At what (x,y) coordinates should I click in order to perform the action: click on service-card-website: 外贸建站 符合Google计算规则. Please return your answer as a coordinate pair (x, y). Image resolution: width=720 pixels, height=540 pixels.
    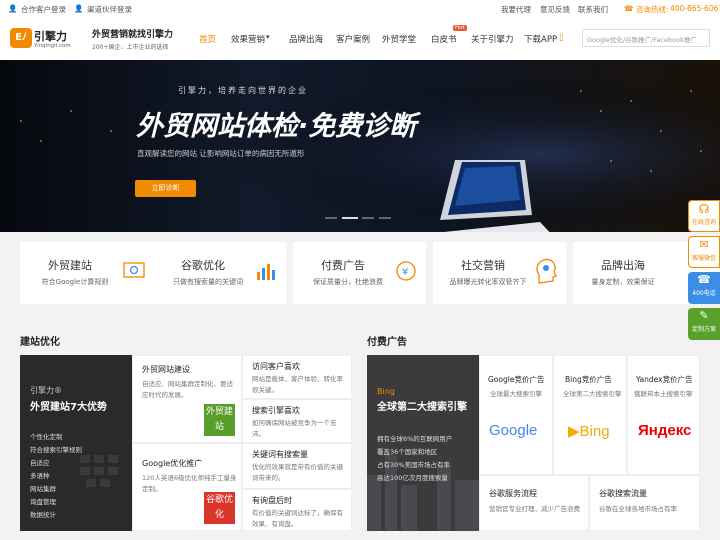
    Looking at the image, I should click on (86, 273).